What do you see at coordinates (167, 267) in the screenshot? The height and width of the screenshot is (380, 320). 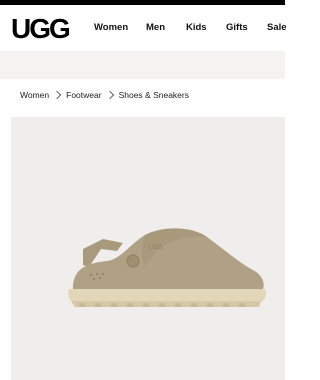 I see `clog-shoe-image: UGG` at bounding box center [167, 267].